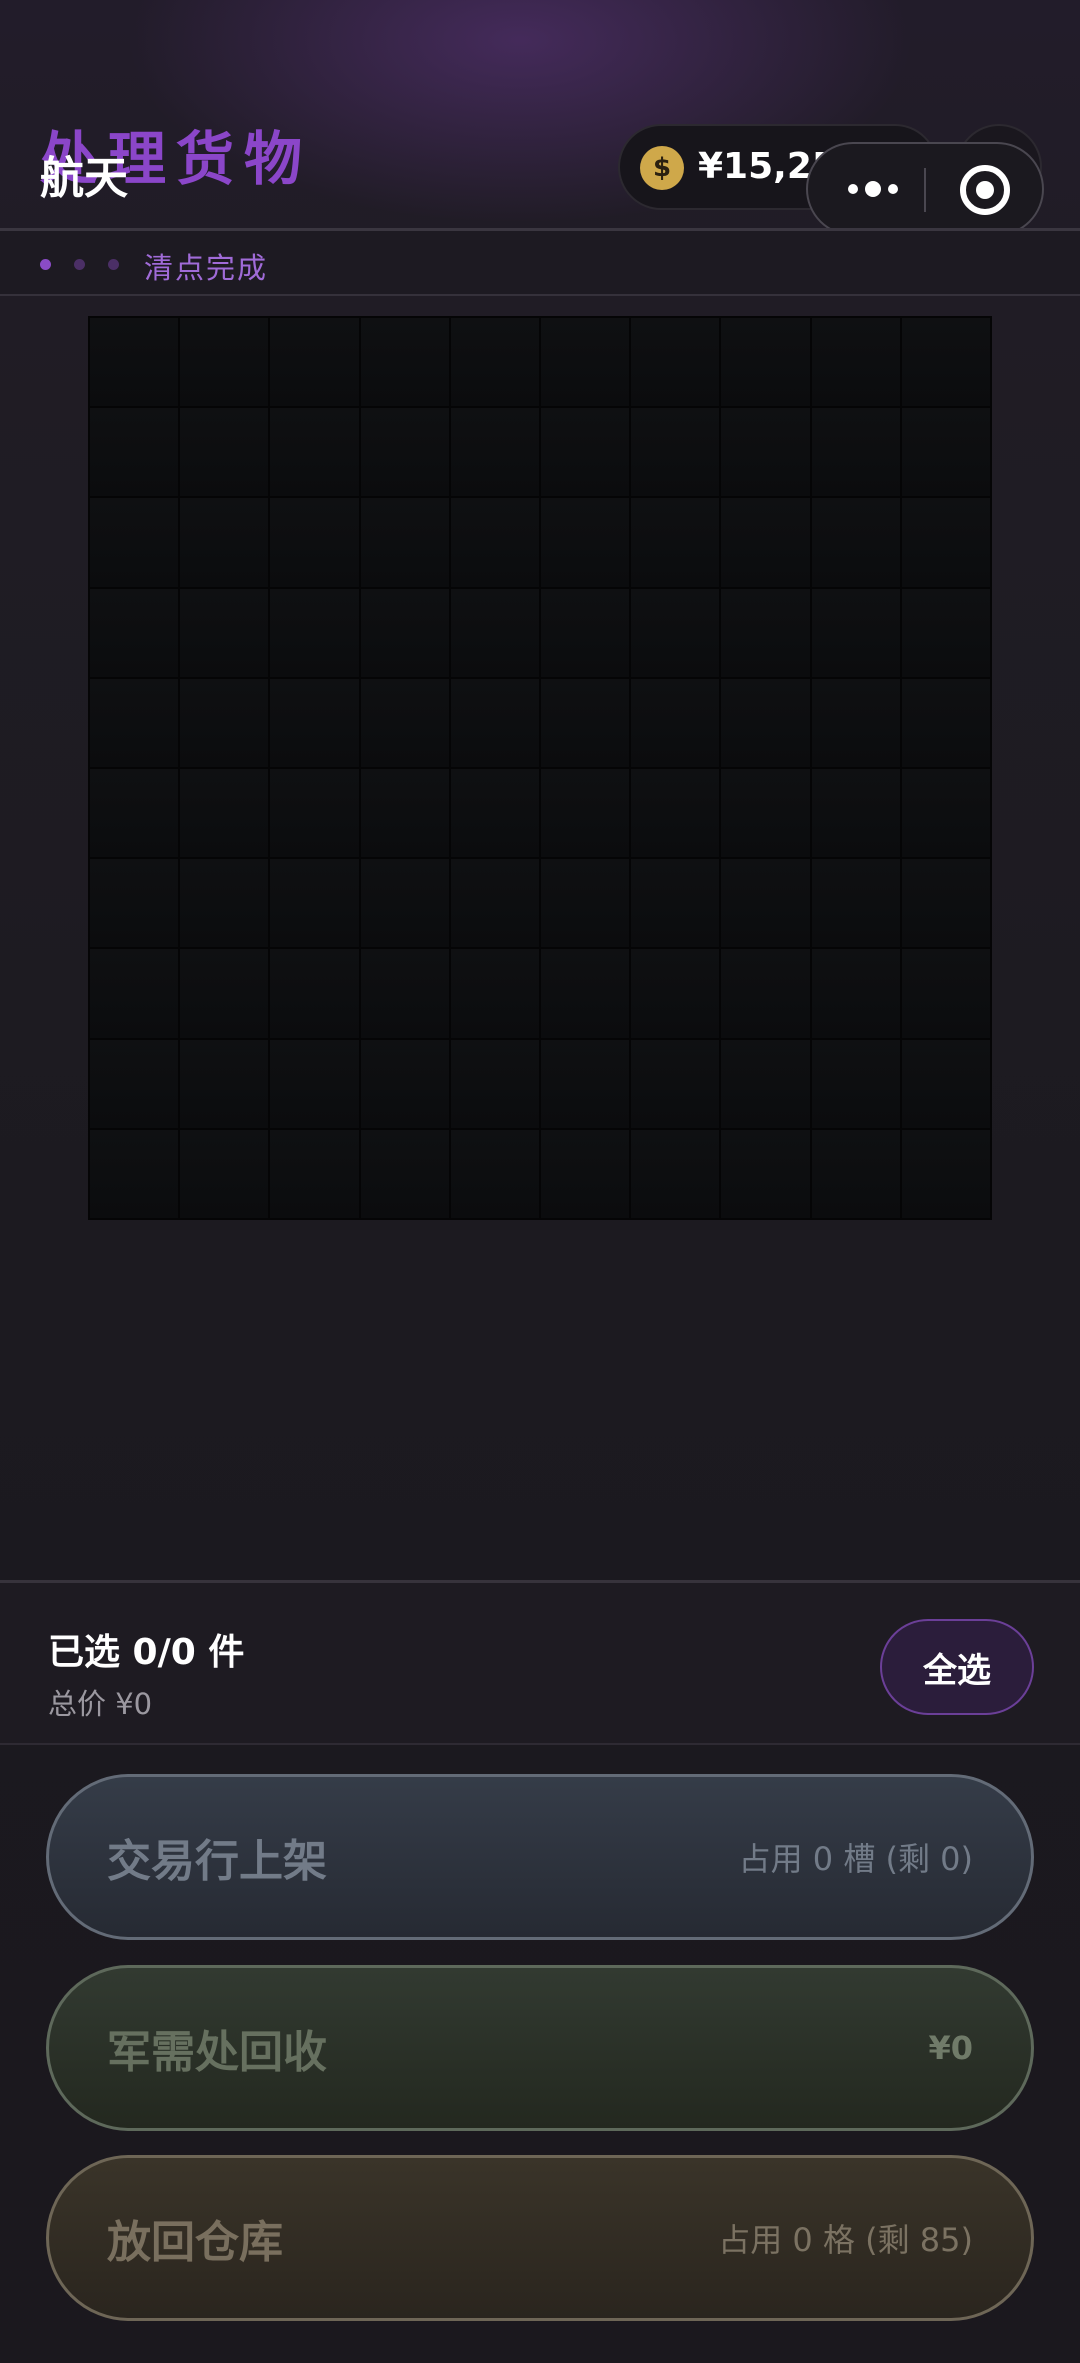 This screenshot has width=1080, height=2363. Describe the element at coordinates (985, 190) in the screenshot. I see `record-circle-icon` at that location.